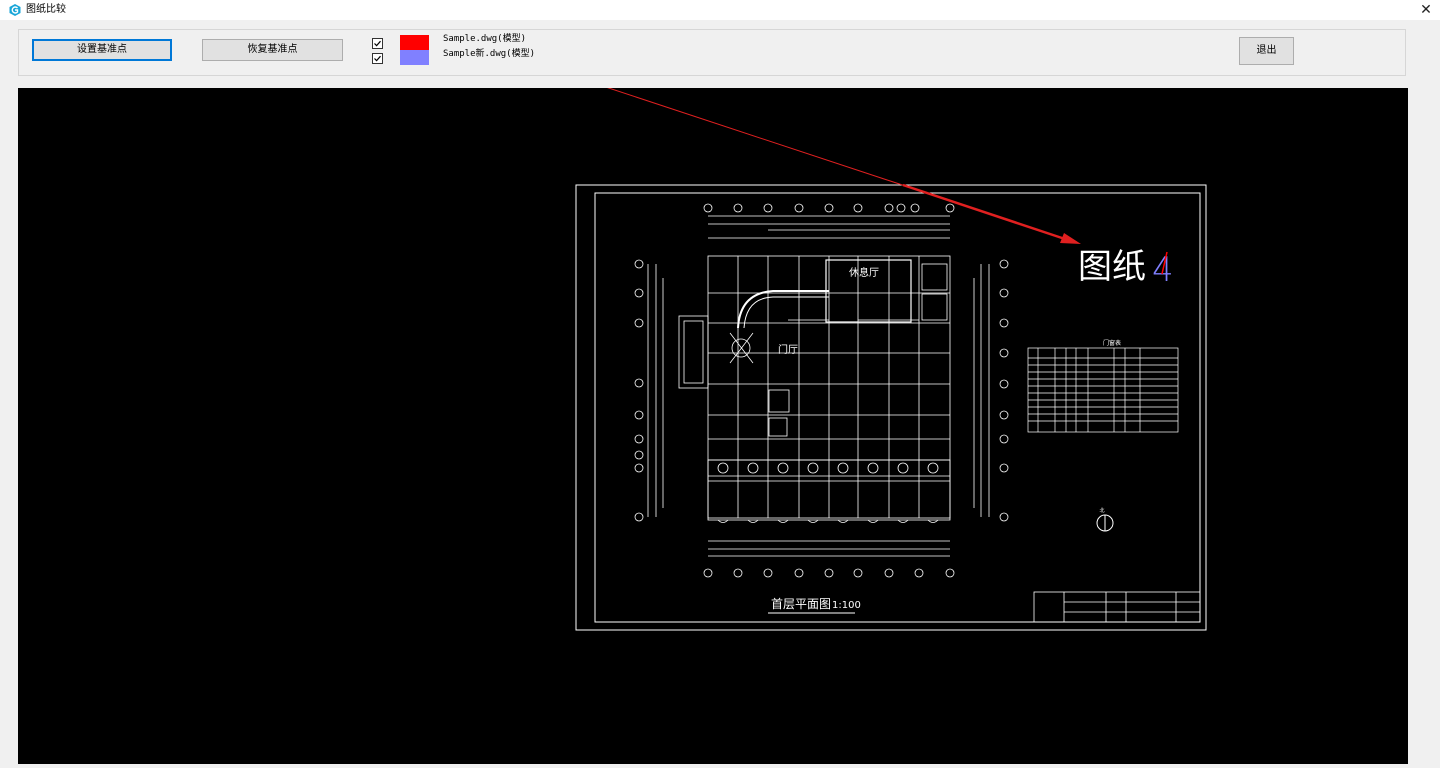  I want to click on set-base-point-button: 设置基准点, so click(102, 50).